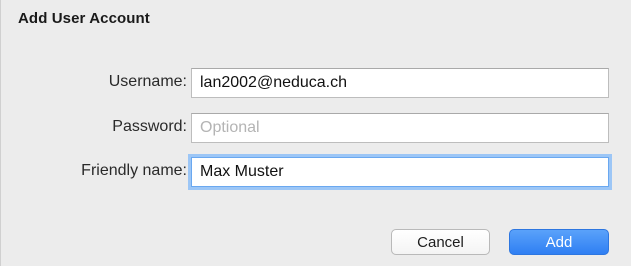 The image size is (631, 266). What do you see at coordinates (147, 81) in the screenshot?
I see `username-label: Username:` at bounding box center [147, 81].